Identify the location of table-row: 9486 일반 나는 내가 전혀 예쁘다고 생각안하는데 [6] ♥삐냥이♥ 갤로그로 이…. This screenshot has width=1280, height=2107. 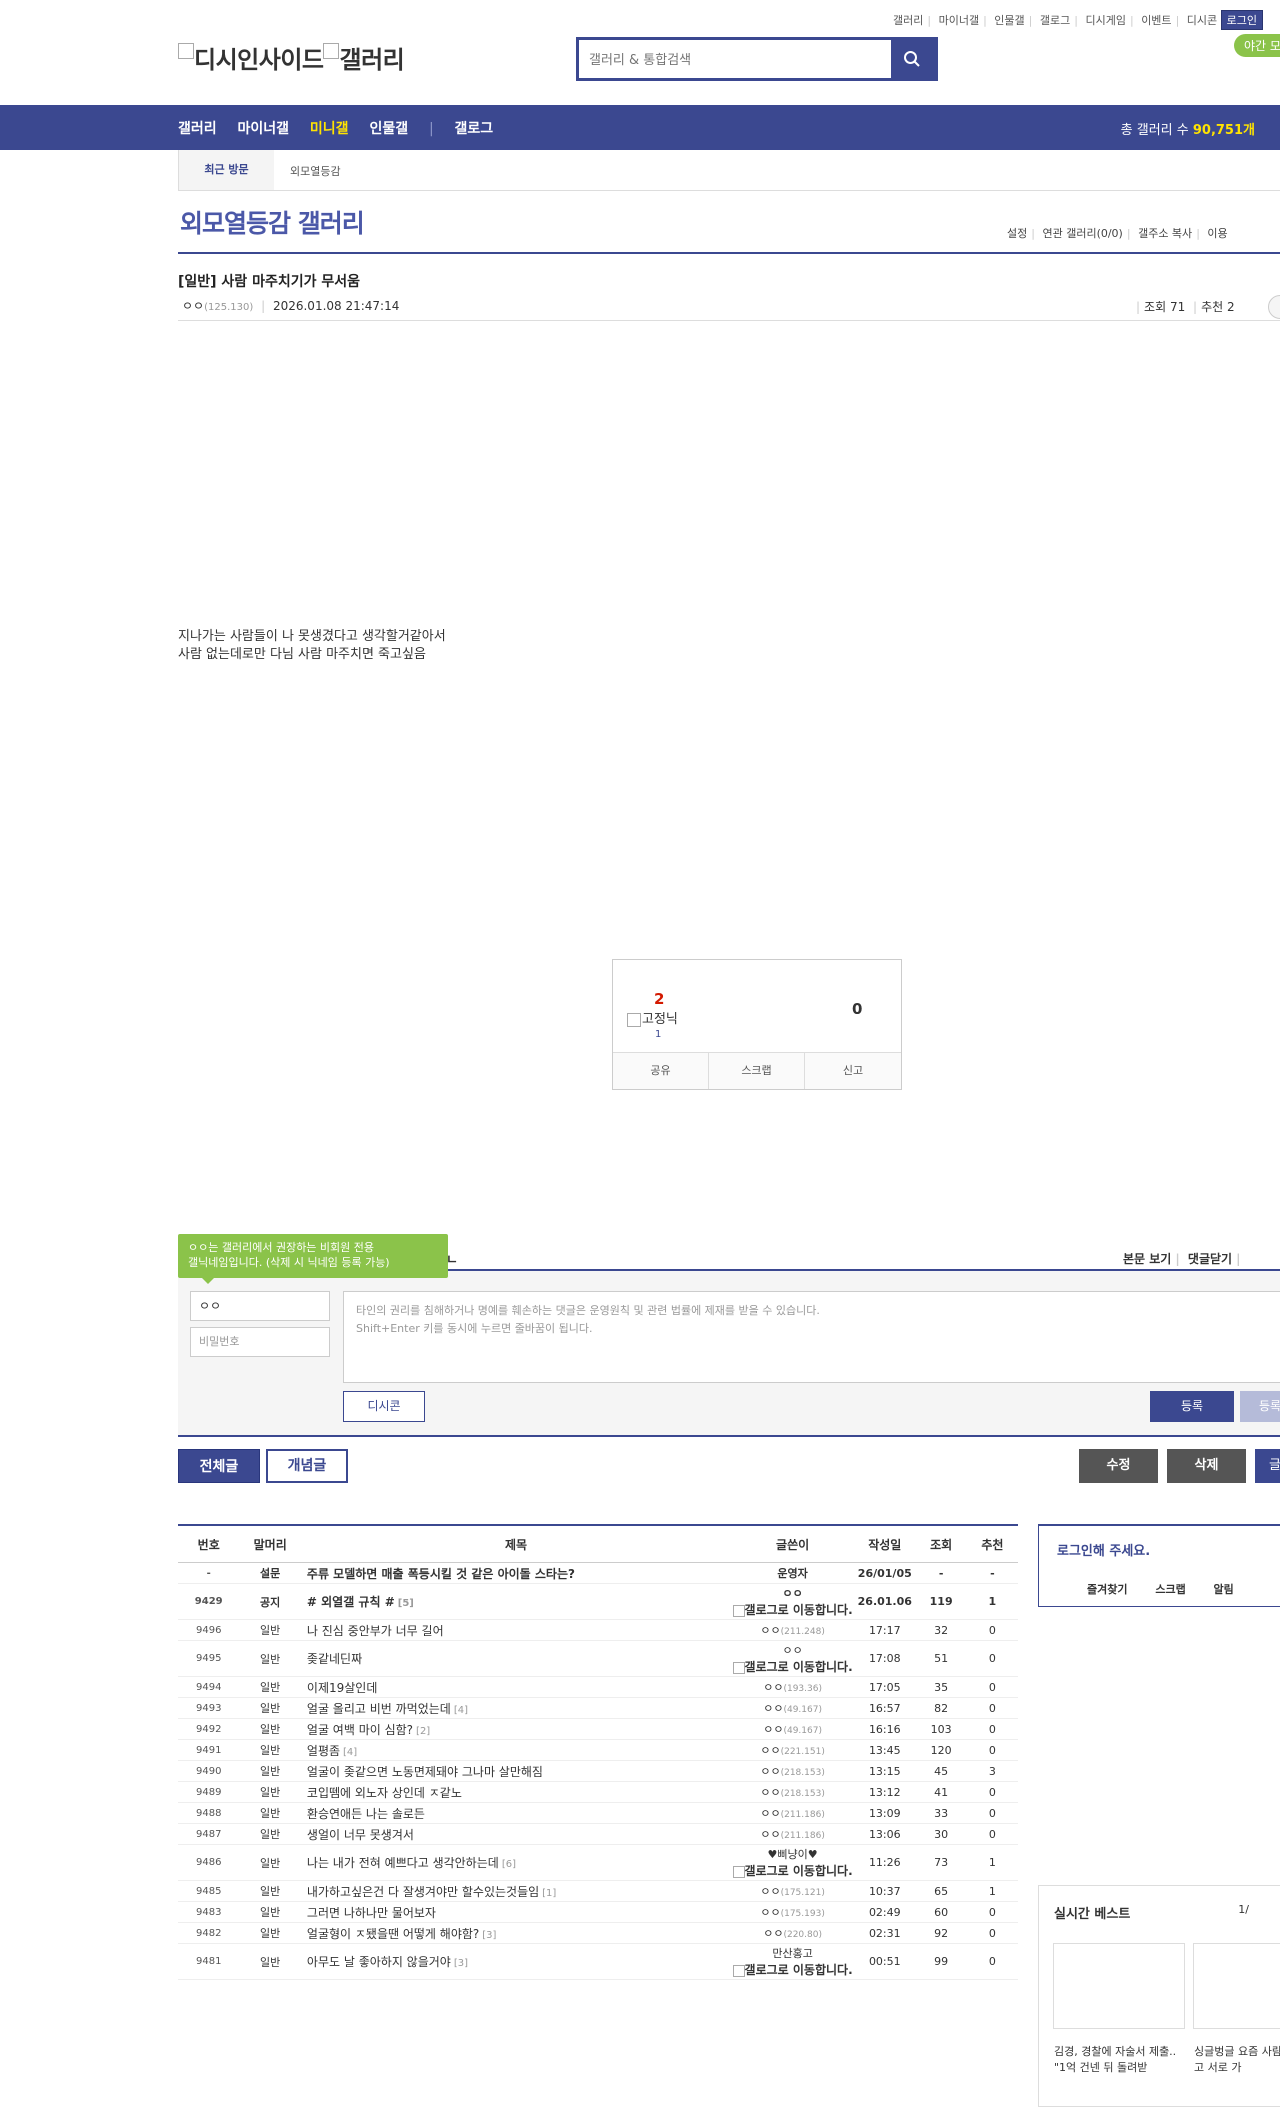
(598, 1862).